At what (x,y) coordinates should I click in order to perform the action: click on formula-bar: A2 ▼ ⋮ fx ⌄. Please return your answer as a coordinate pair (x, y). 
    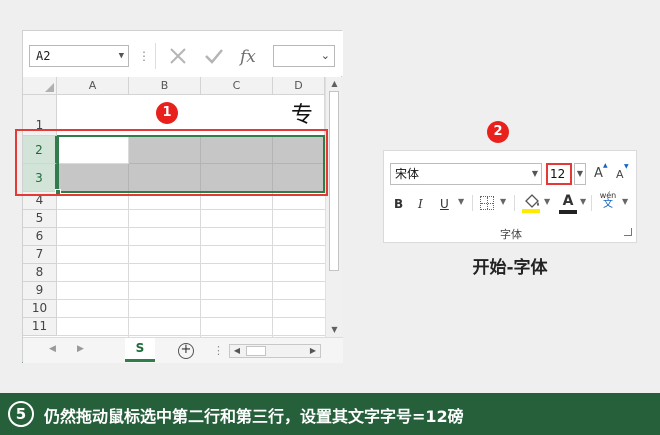
    Looking at the image, I should click on (183, 53).